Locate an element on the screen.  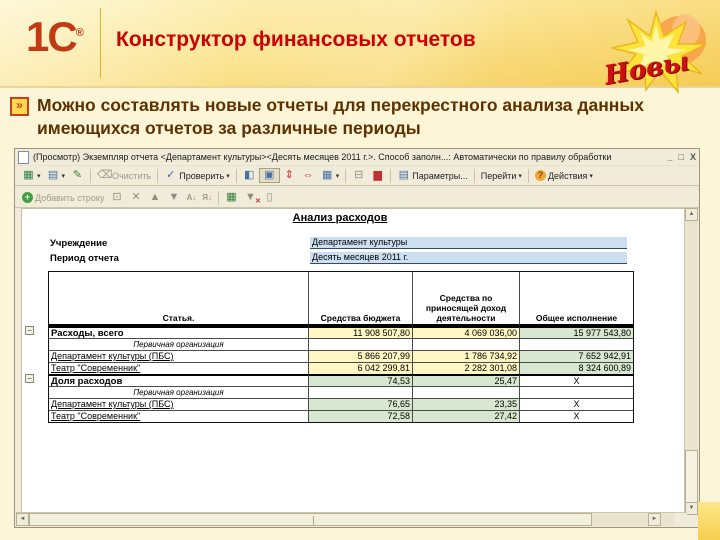
sort-asc-icon: А↓ is located at coordinates (191, 197).